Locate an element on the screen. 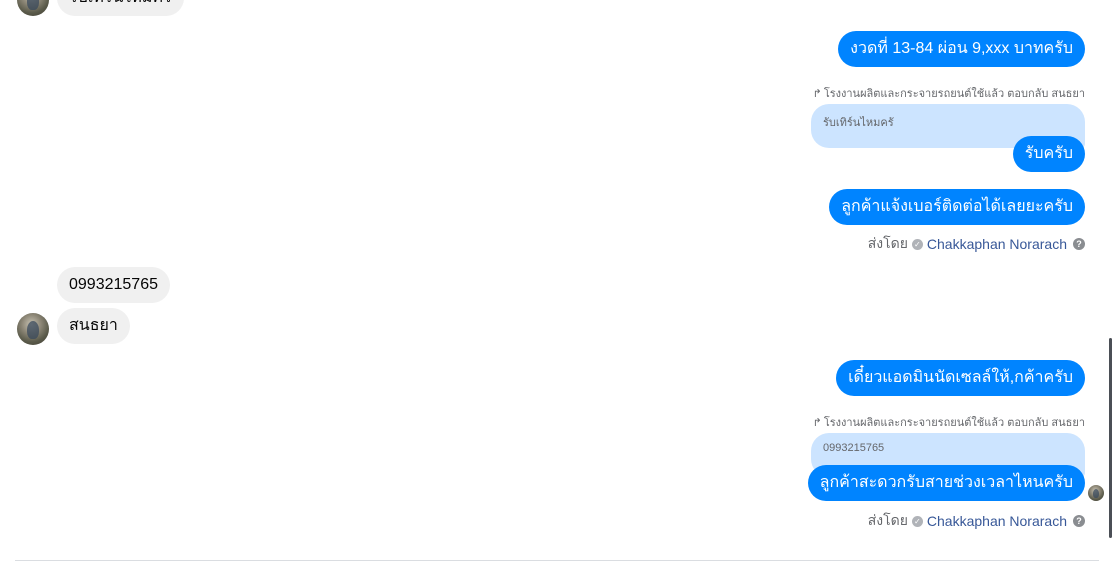  incoming-message: รับเทิร์นไหมครั is located at coordinates (120, 8).